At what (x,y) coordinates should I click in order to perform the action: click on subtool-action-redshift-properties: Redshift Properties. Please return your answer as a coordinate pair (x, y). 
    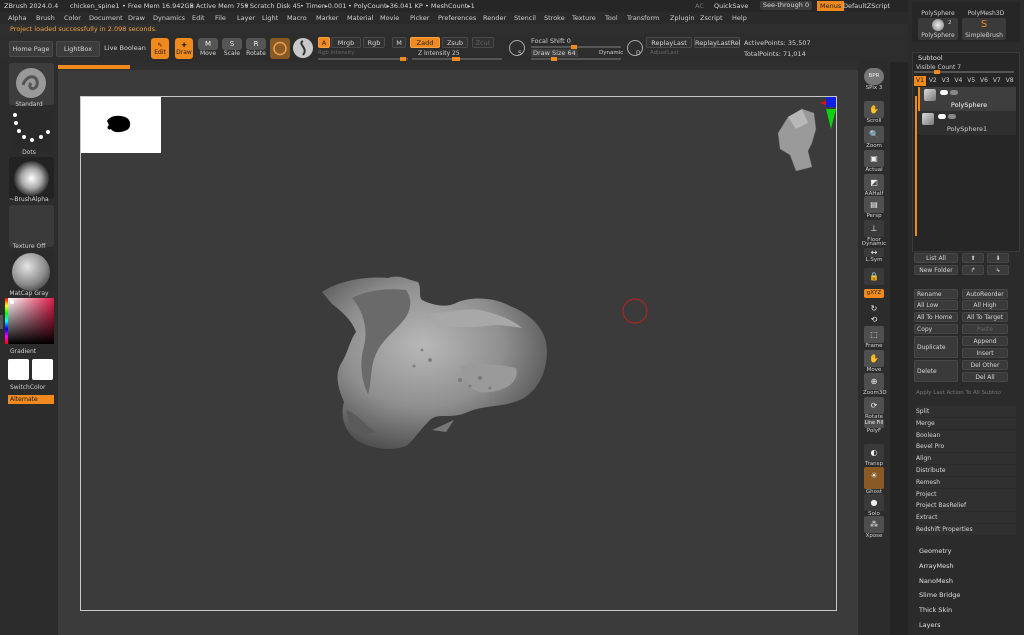
    Looking at the image, I should click on (966, 529).